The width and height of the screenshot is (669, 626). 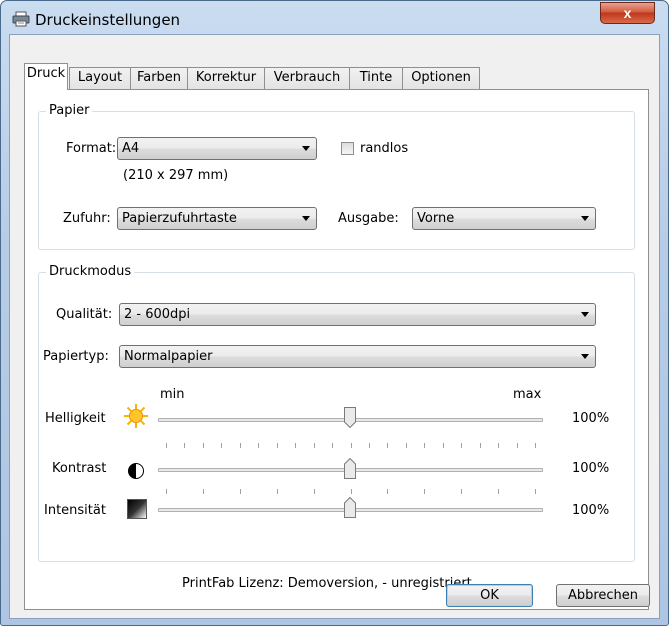 What do you see at coordinates (168, 356) in the screenshot?
I see `paper-type-value: Normalpapier` at bounding box center [168, 356].